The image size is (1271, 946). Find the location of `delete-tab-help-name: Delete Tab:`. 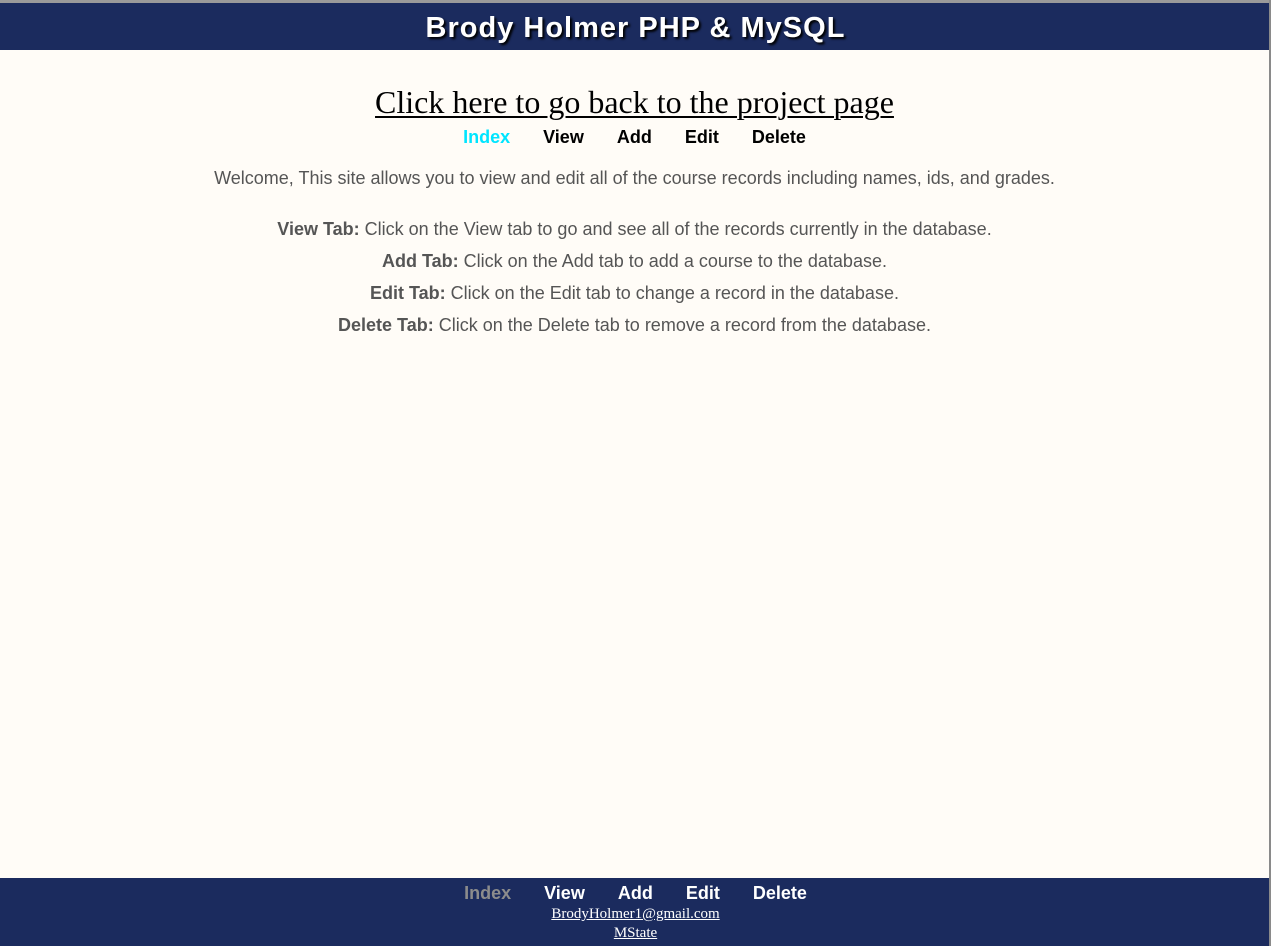

delete-tab-help-name: Delete Tab: is located at coordinates (386, 325).